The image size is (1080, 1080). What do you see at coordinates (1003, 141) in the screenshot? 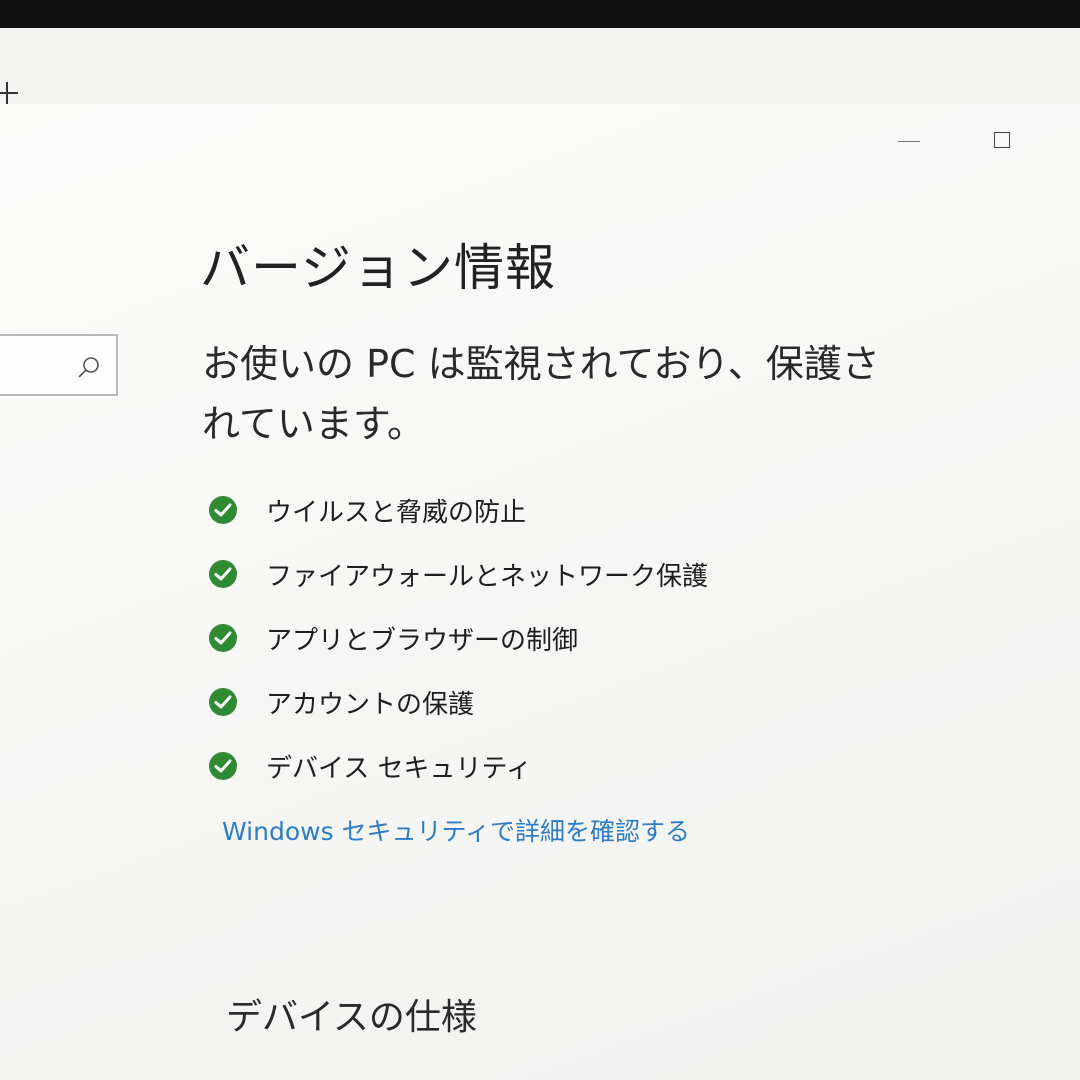
I see `maximize-button` at bounding box center [1003, 141].